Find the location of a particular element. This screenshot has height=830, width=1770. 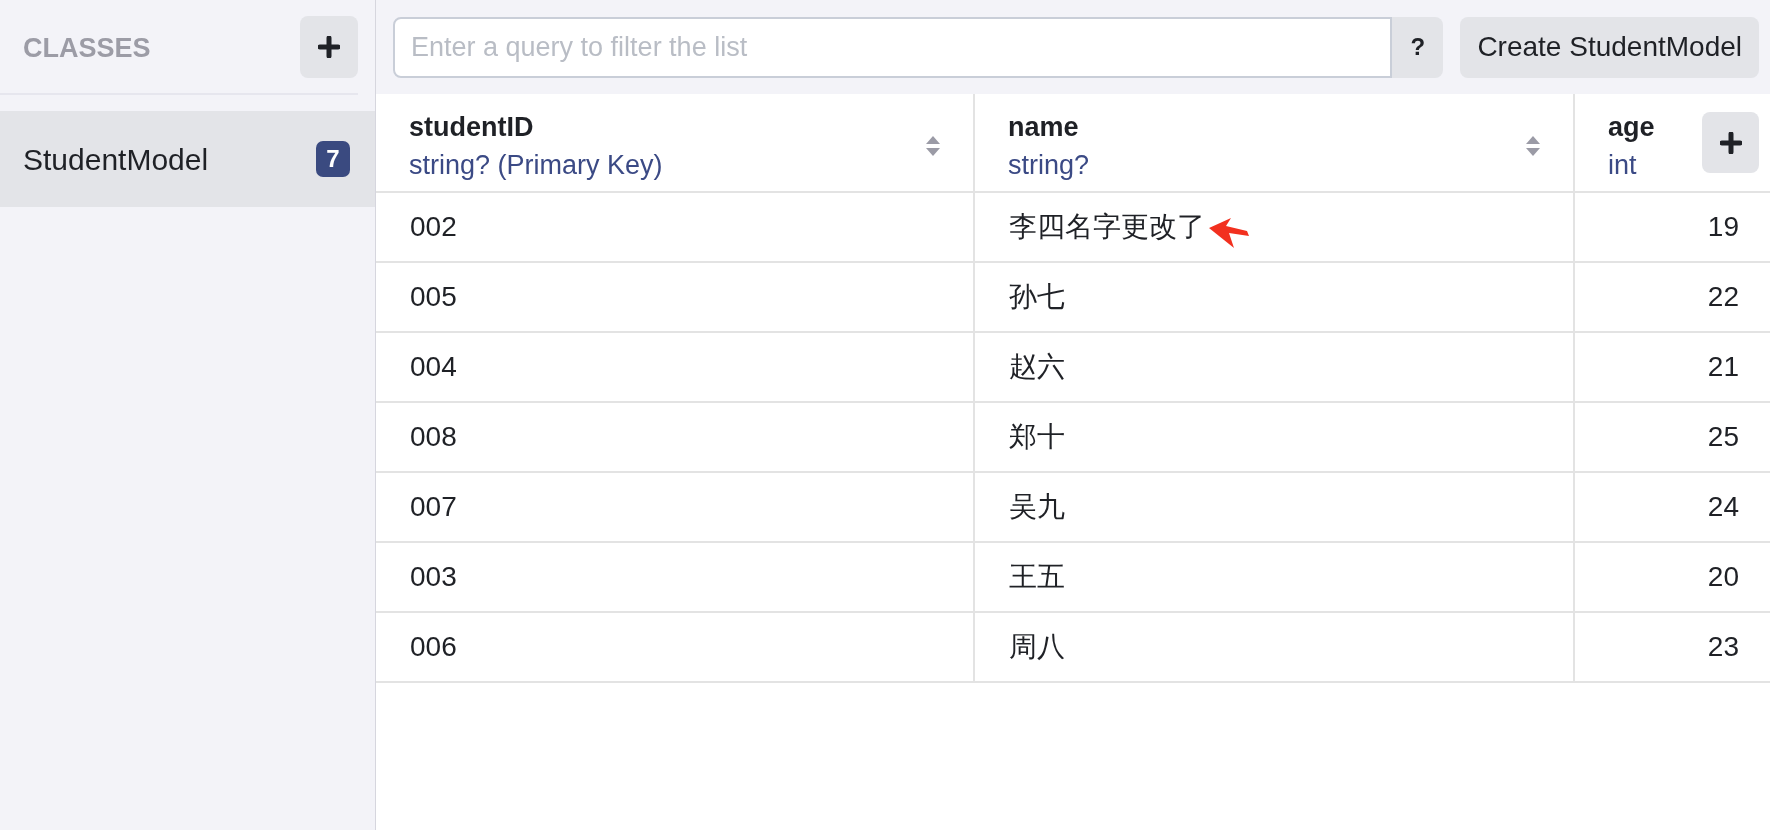

table-cell-text: 周八 is located at coordinates (1037, 647).